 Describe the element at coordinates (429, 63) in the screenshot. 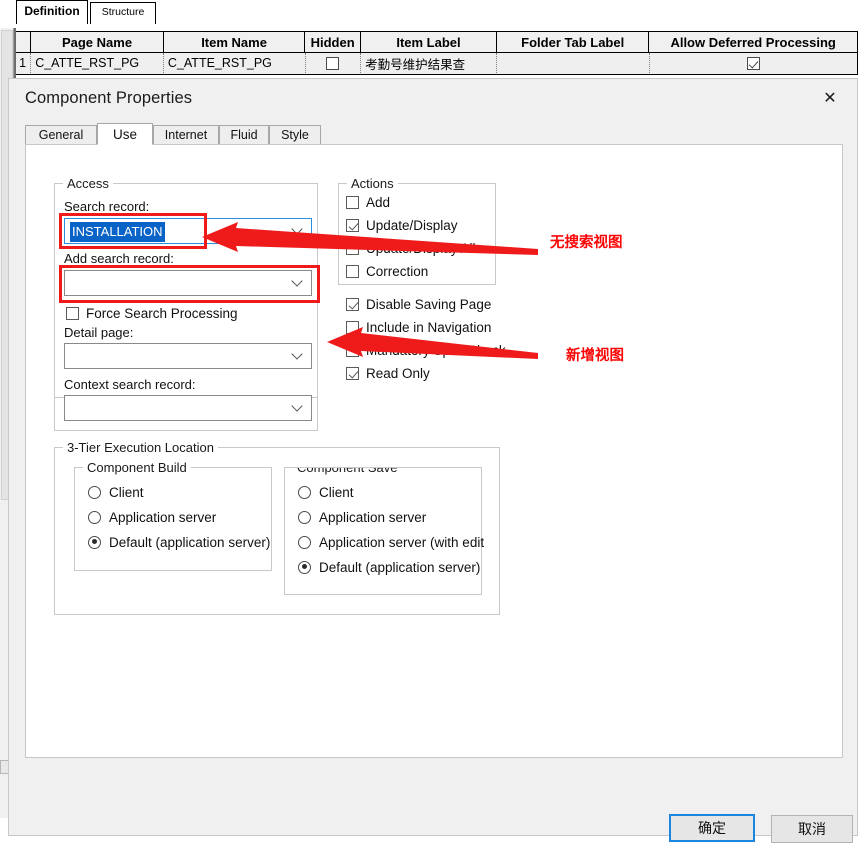

I see `grid-cell-item-label: 考勤号维护结果查` at that location.